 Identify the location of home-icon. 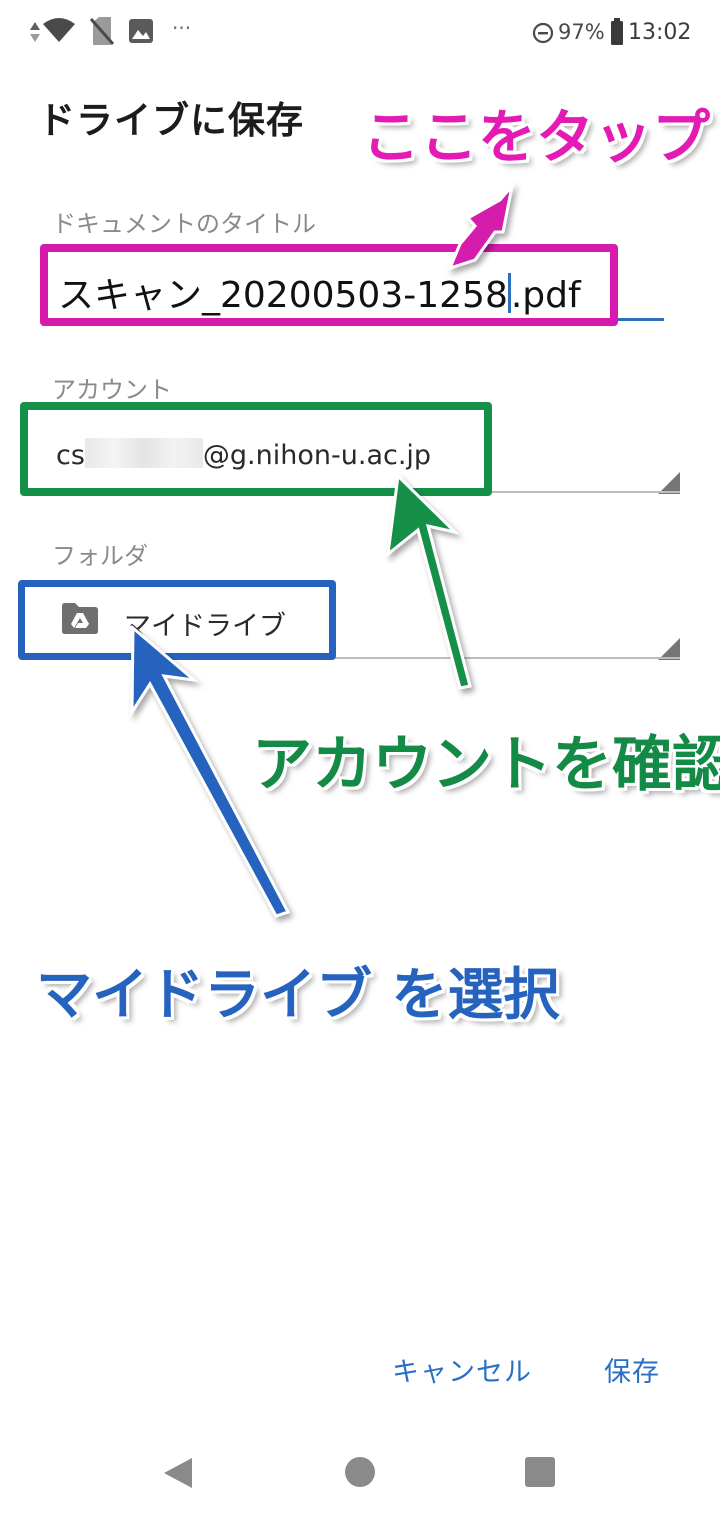
(360, 1472).